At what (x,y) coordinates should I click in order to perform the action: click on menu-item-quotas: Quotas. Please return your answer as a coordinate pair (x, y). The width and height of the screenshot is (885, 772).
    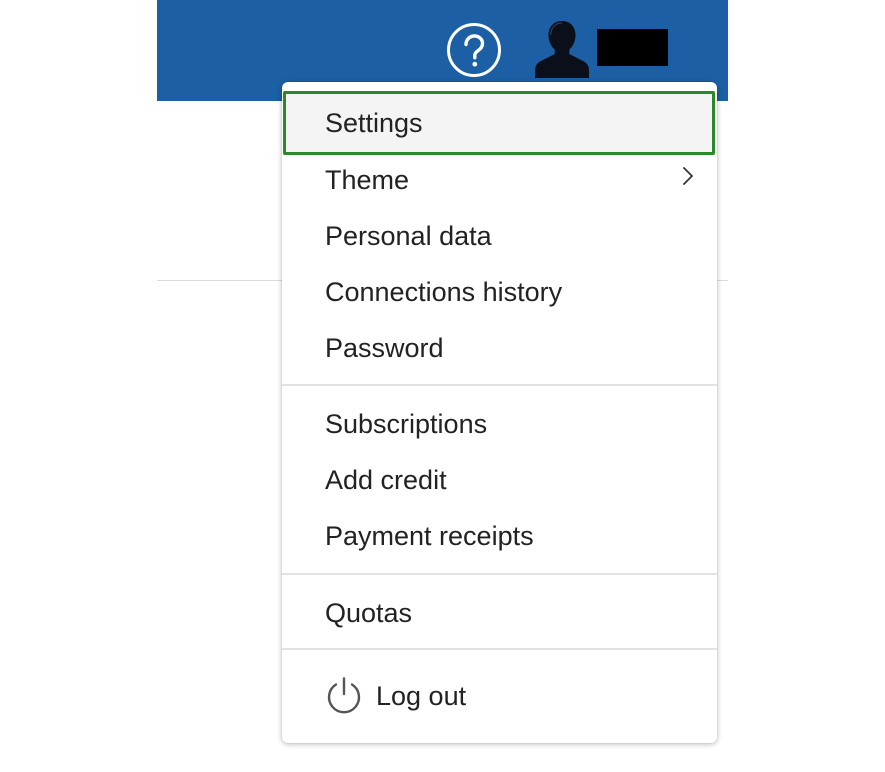
    Looking at the image, I should click on (499, 613).